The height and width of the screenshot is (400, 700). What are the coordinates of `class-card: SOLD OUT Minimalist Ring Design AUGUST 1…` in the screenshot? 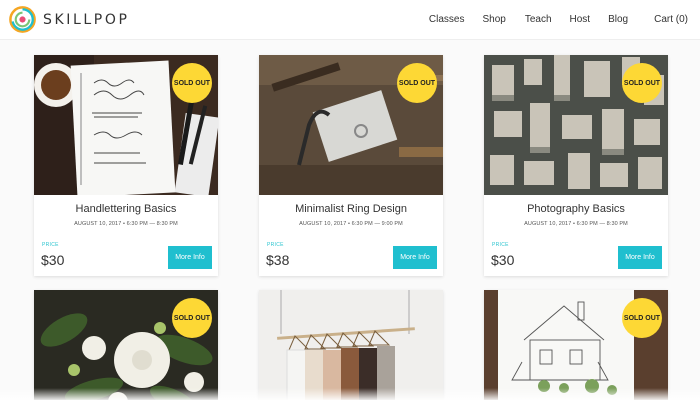 It's located at (351, 165).